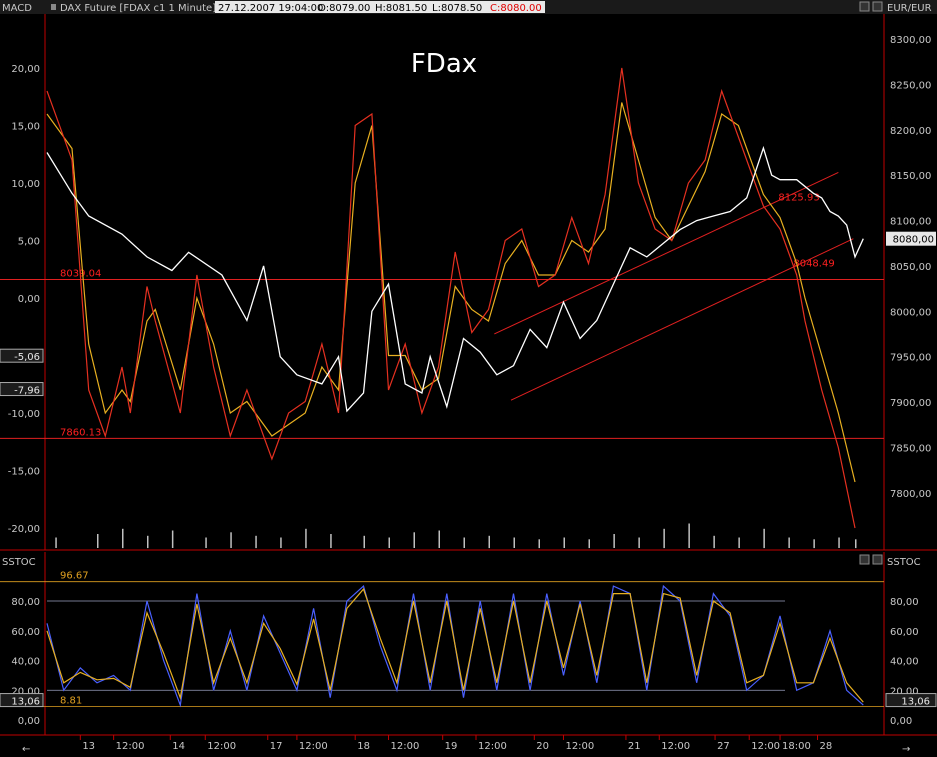 The width and height of the screenshot is (937, 757). Describe the element at coordinates (910, 176) in the screenshot. I see `right-tick-label: 8150,00` at that location.